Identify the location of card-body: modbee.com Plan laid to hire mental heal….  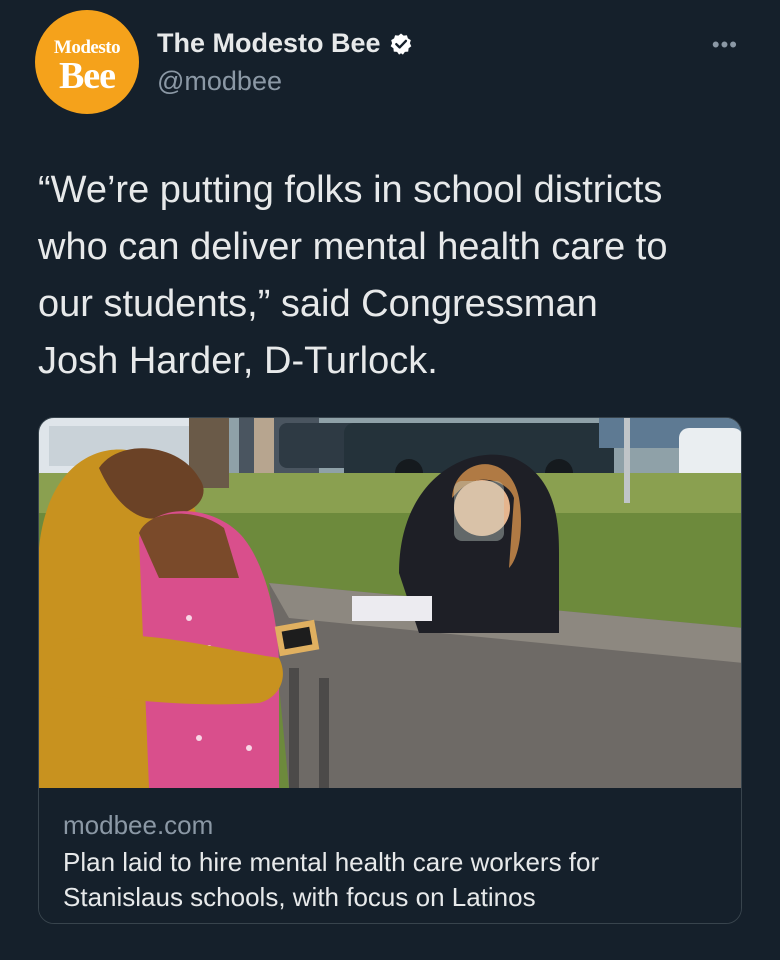
(390, 855).